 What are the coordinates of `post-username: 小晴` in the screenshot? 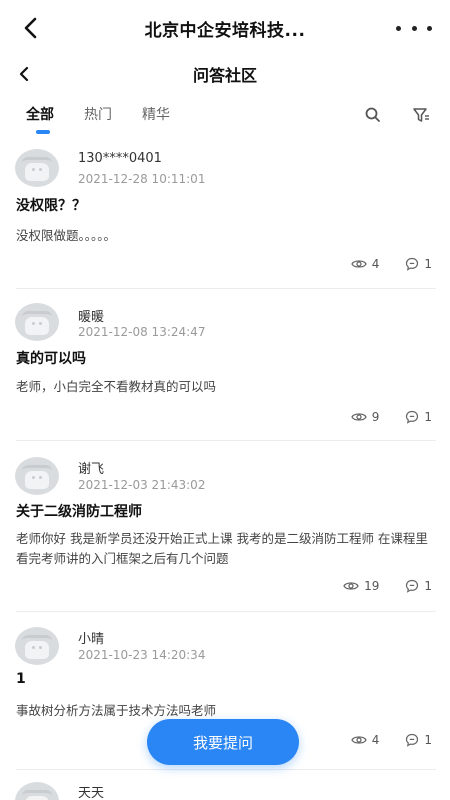 It's located at (91, 639).